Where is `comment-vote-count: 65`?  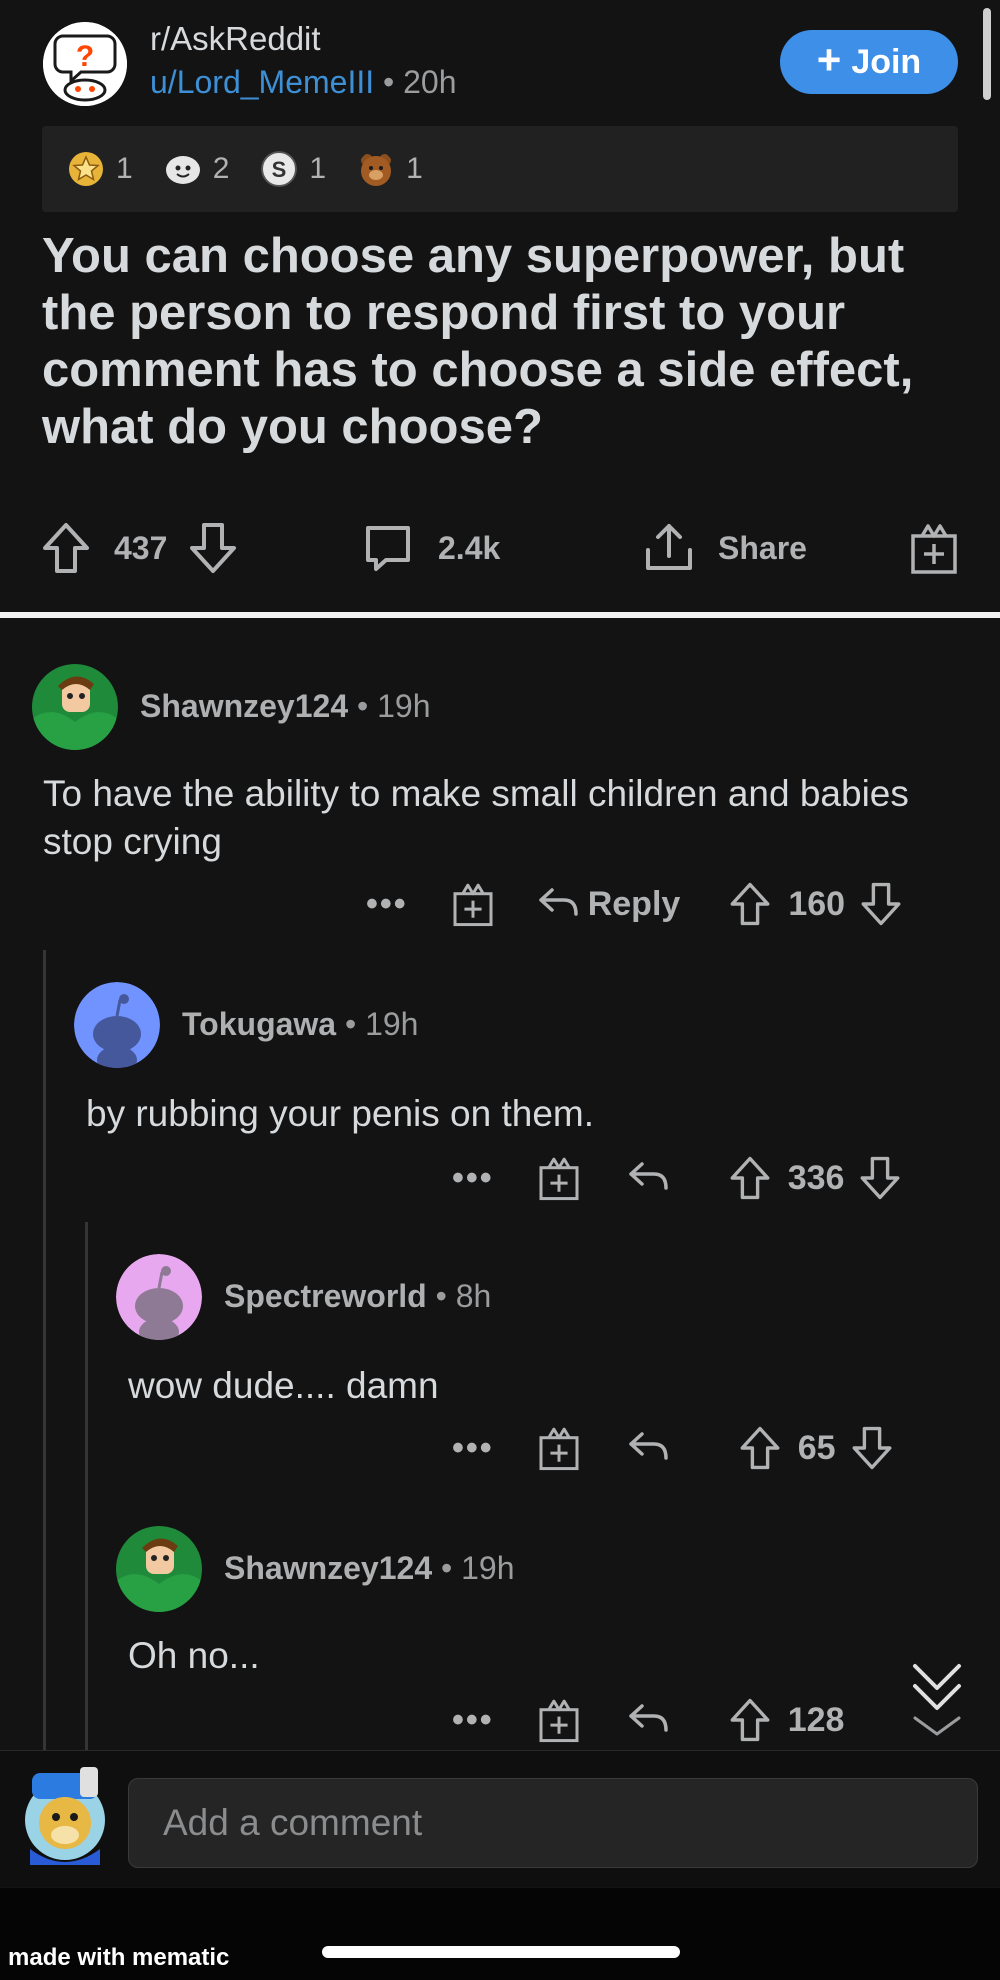 comment-vote-count: 65 is located at coordinates (816, 1447).